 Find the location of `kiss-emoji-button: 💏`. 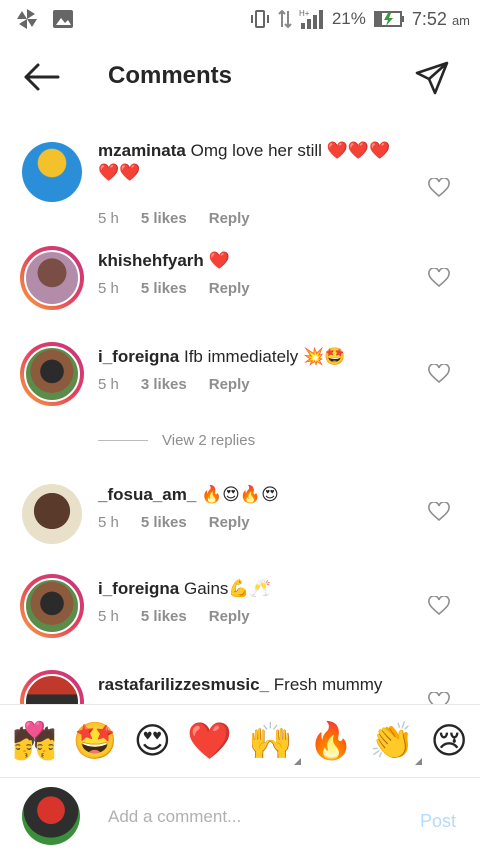

kiss-emoji-button: 💏 is located at coordinates (34, 741).